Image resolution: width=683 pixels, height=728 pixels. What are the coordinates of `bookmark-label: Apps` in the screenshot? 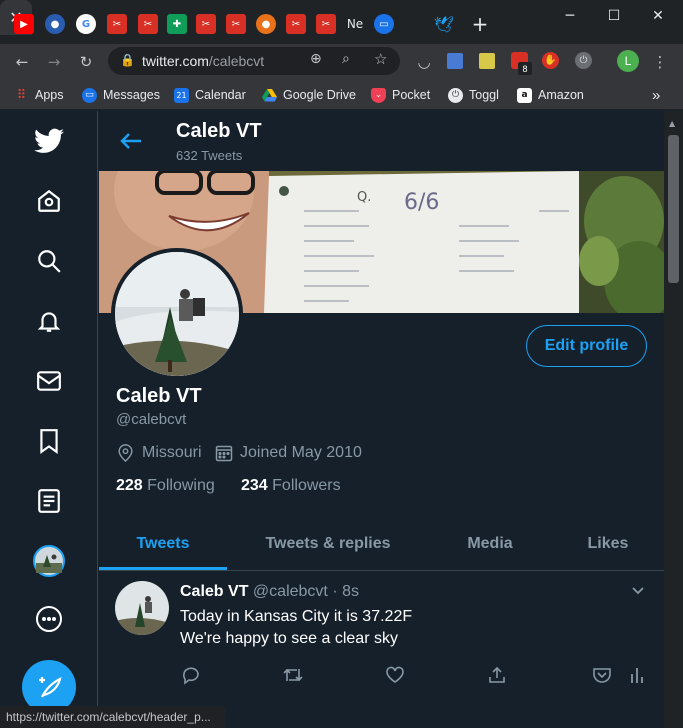 It's located at (49, 95).